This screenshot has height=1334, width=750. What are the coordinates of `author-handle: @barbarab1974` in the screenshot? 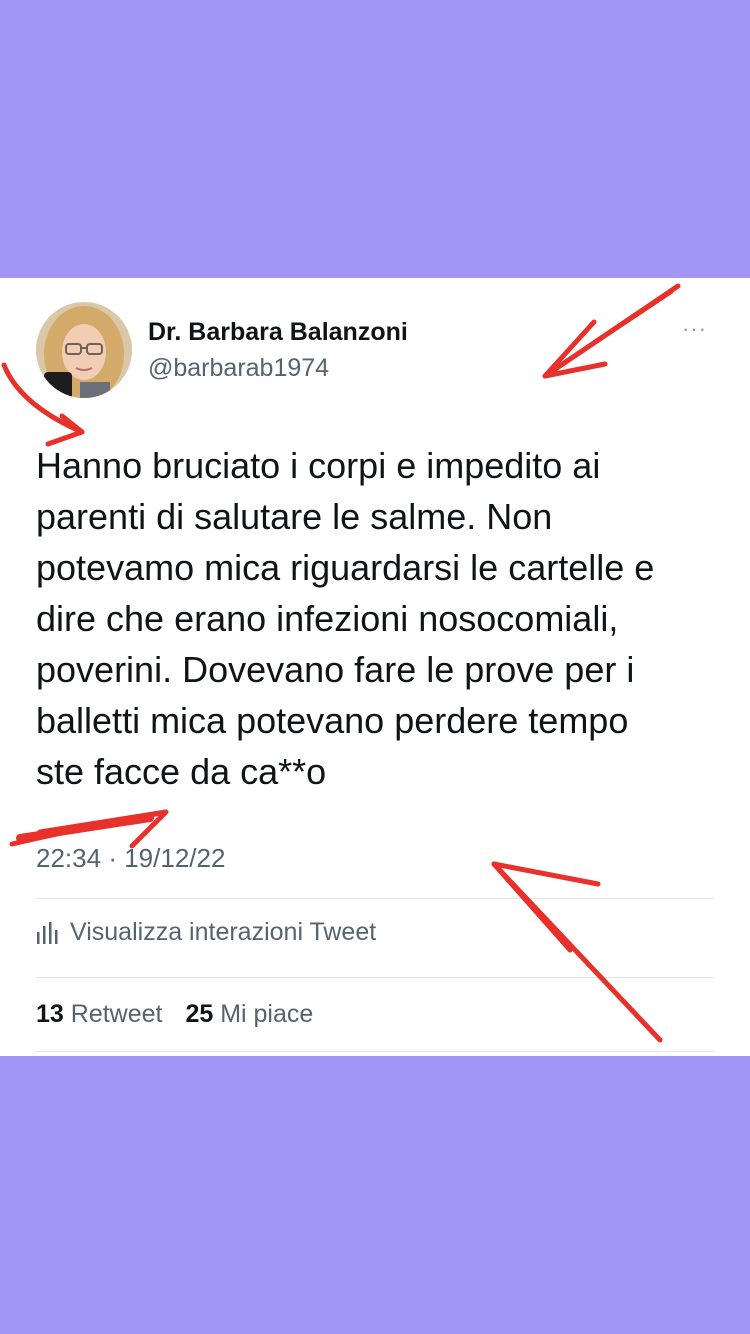 It's located at (238, 368).